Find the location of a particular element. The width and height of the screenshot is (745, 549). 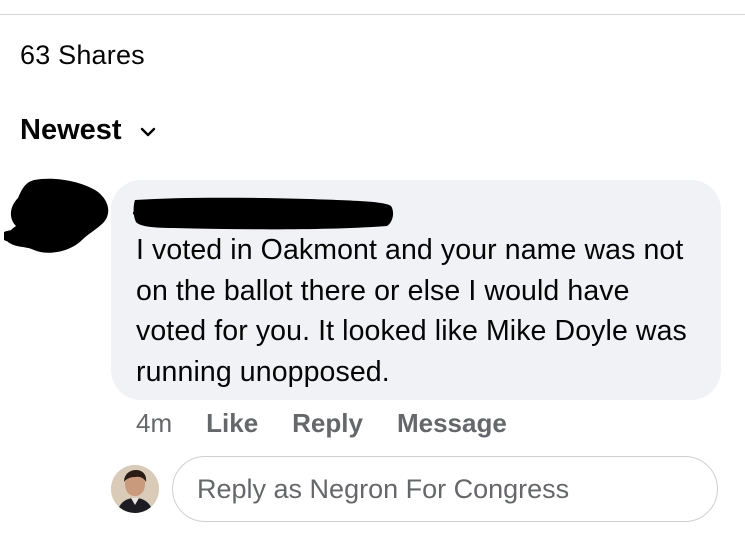

reply-input is located at coordinates (445, 489).